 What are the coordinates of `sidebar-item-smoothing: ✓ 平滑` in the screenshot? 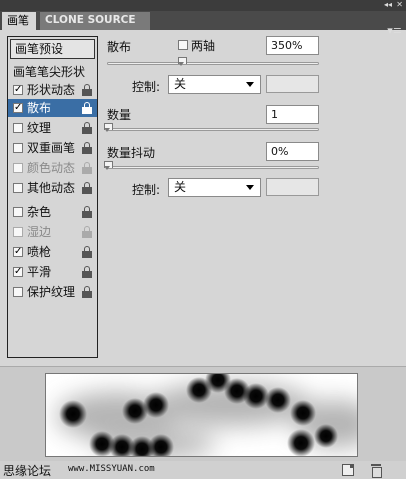 It's located at (52, 272).